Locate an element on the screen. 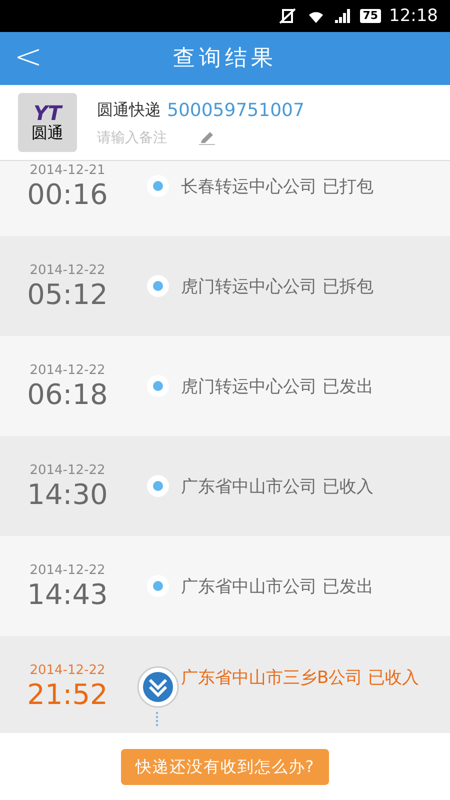  event-description: 广东省中山市公司 已收入 is located at coordinates (277, 487).